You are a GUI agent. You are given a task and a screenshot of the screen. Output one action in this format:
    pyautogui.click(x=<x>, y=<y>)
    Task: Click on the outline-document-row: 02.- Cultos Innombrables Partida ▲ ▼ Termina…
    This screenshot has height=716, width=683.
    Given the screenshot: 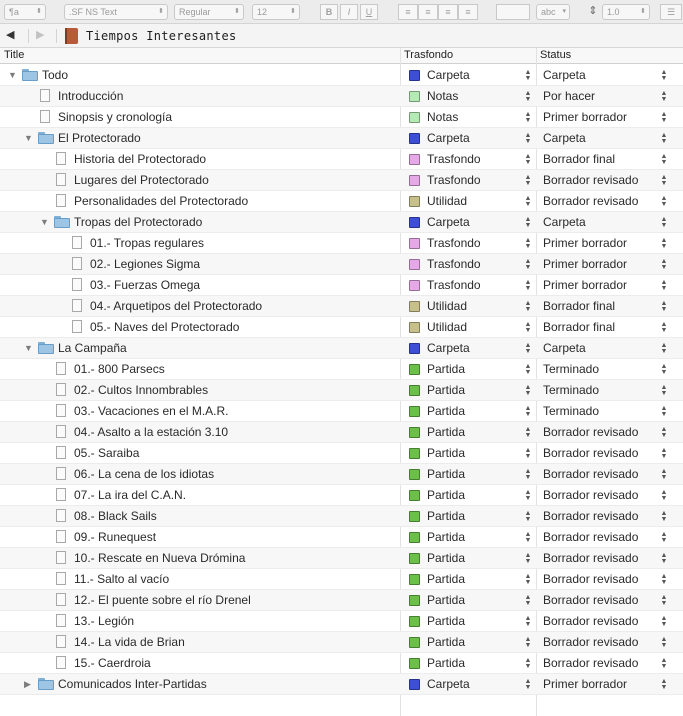 What is the action you would take?
    pyautogui.click(x=341, y=390)
    